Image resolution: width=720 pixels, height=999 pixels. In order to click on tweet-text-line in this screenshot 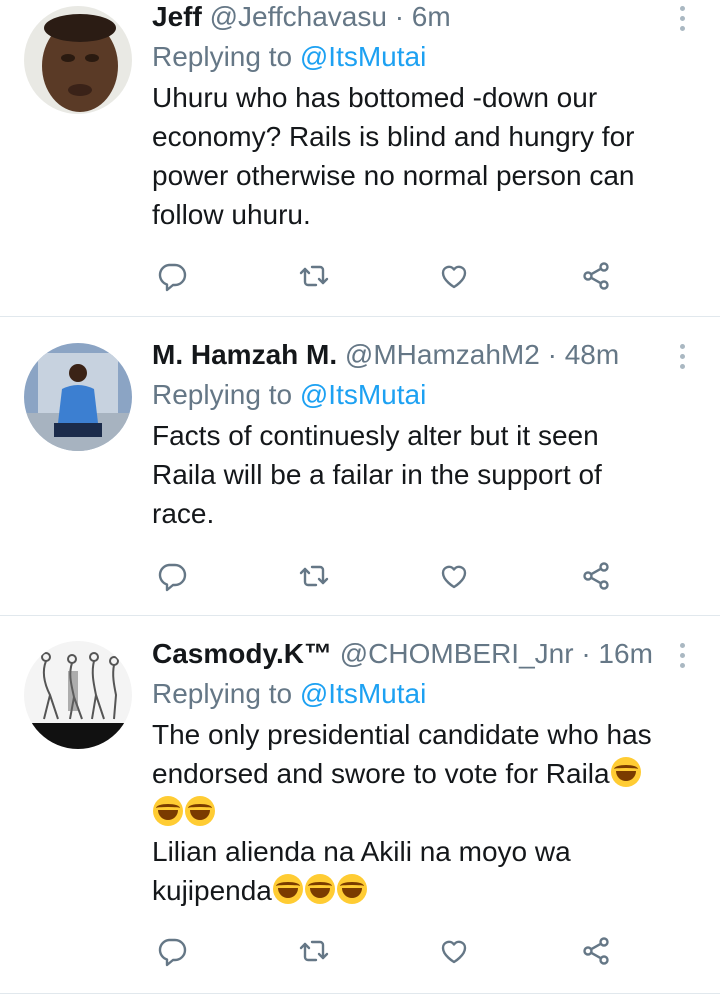, I will do `click(422, 812)`.